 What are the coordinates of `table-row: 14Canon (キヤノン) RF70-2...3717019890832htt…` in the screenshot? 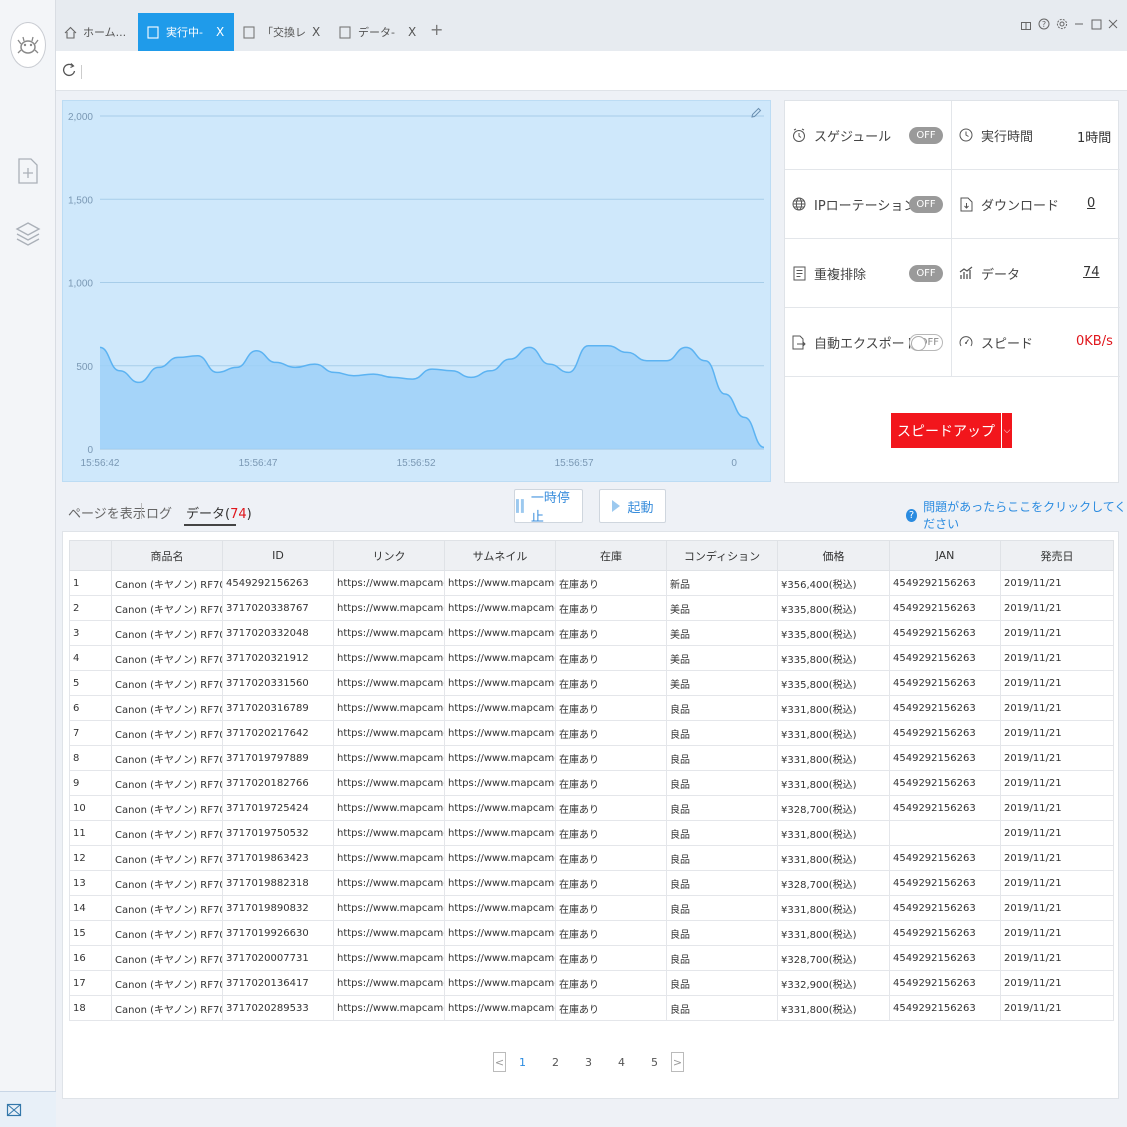 It's located at (591, 908).